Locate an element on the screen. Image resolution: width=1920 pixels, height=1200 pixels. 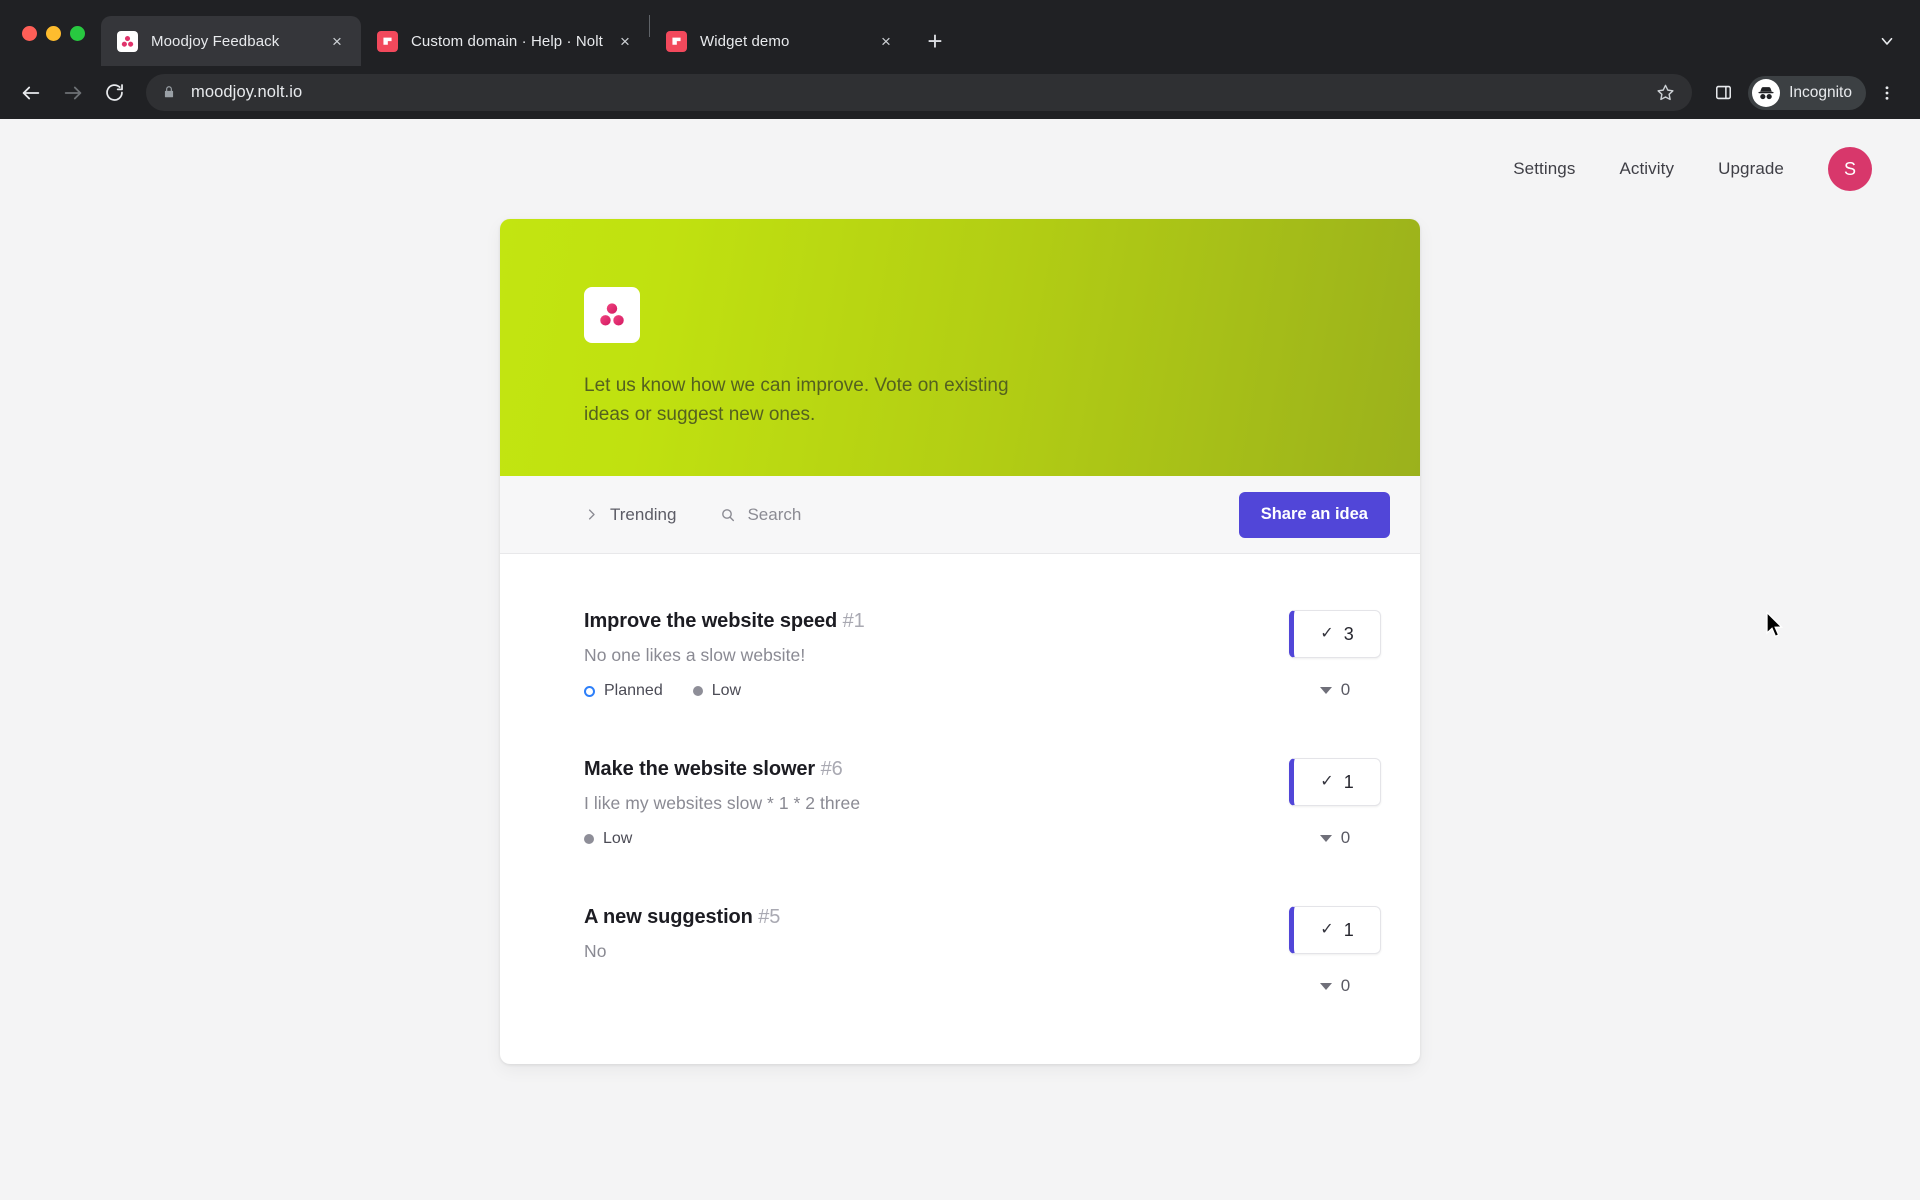
incognito-icon is located at coordinates (1766, 92).